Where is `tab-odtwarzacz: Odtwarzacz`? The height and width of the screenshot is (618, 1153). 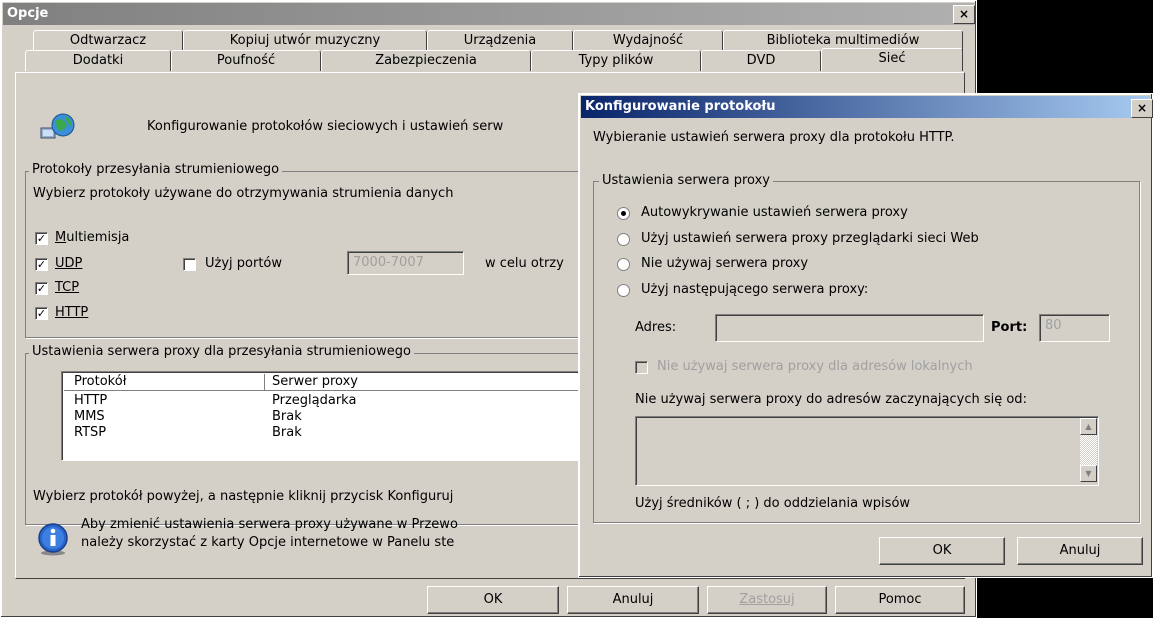 tab-odtwarzacz: Odtwarzacz is located at coordinates (108, 40).